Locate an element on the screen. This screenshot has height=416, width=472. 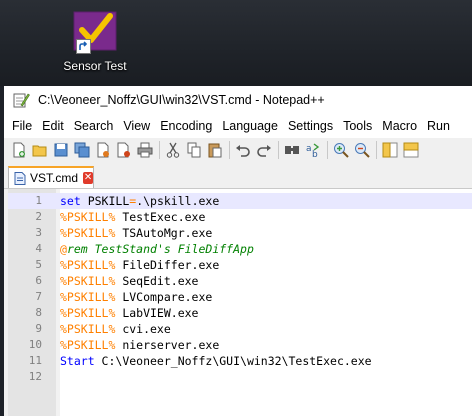
text-token: C:\Veoneer_Noffz\GUI\win32\TestExec.exe is located at coordinates (233, 361).